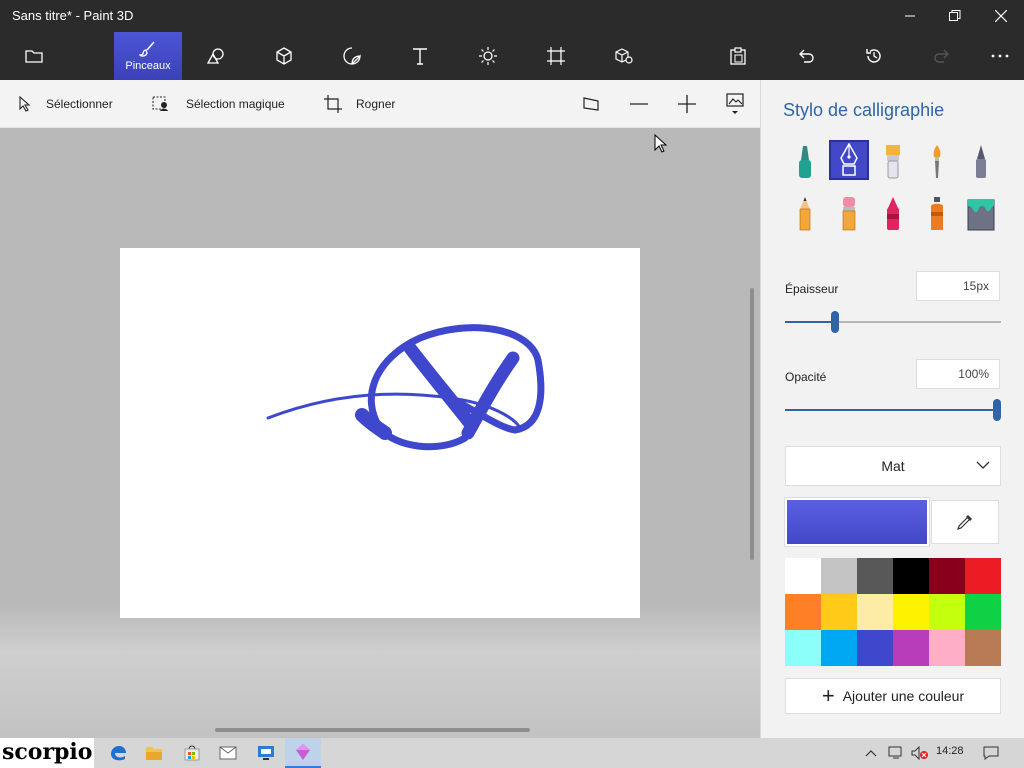 The image size is (1024, 768). Describe the element at coordinates (958, 374) in the screenshot. I see `opacity-input: 100%` at that location.